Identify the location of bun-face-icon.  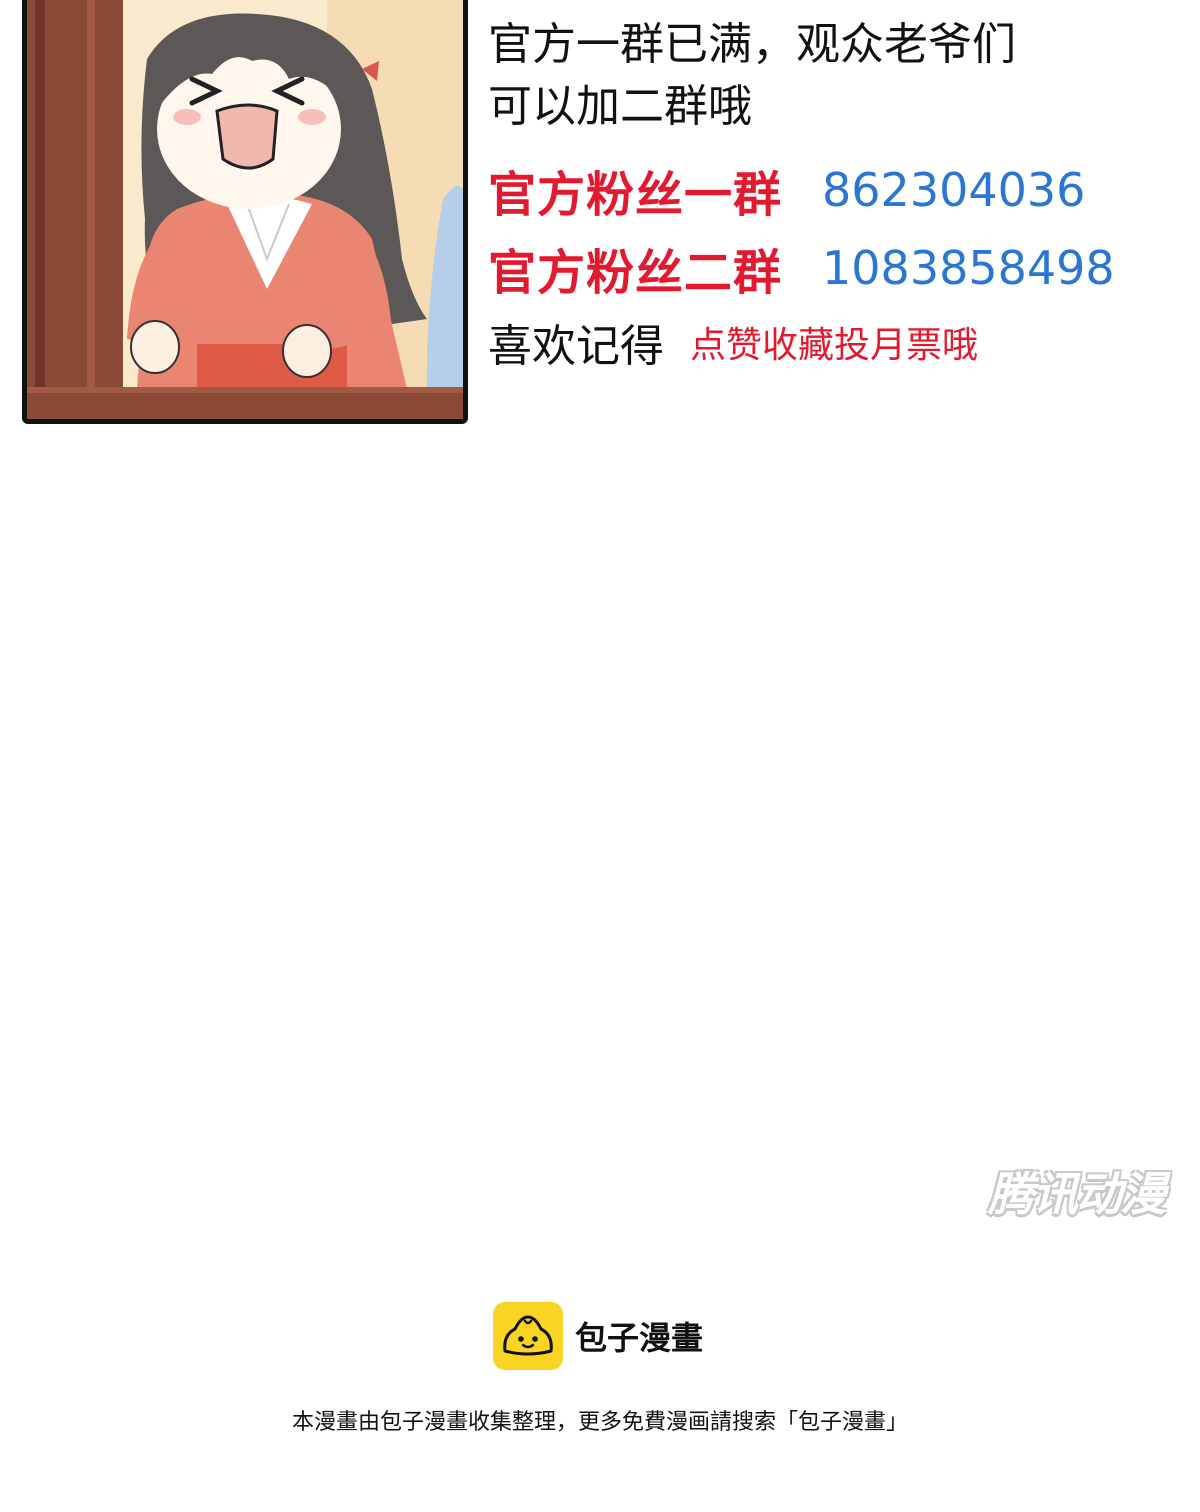
(528, 1336).